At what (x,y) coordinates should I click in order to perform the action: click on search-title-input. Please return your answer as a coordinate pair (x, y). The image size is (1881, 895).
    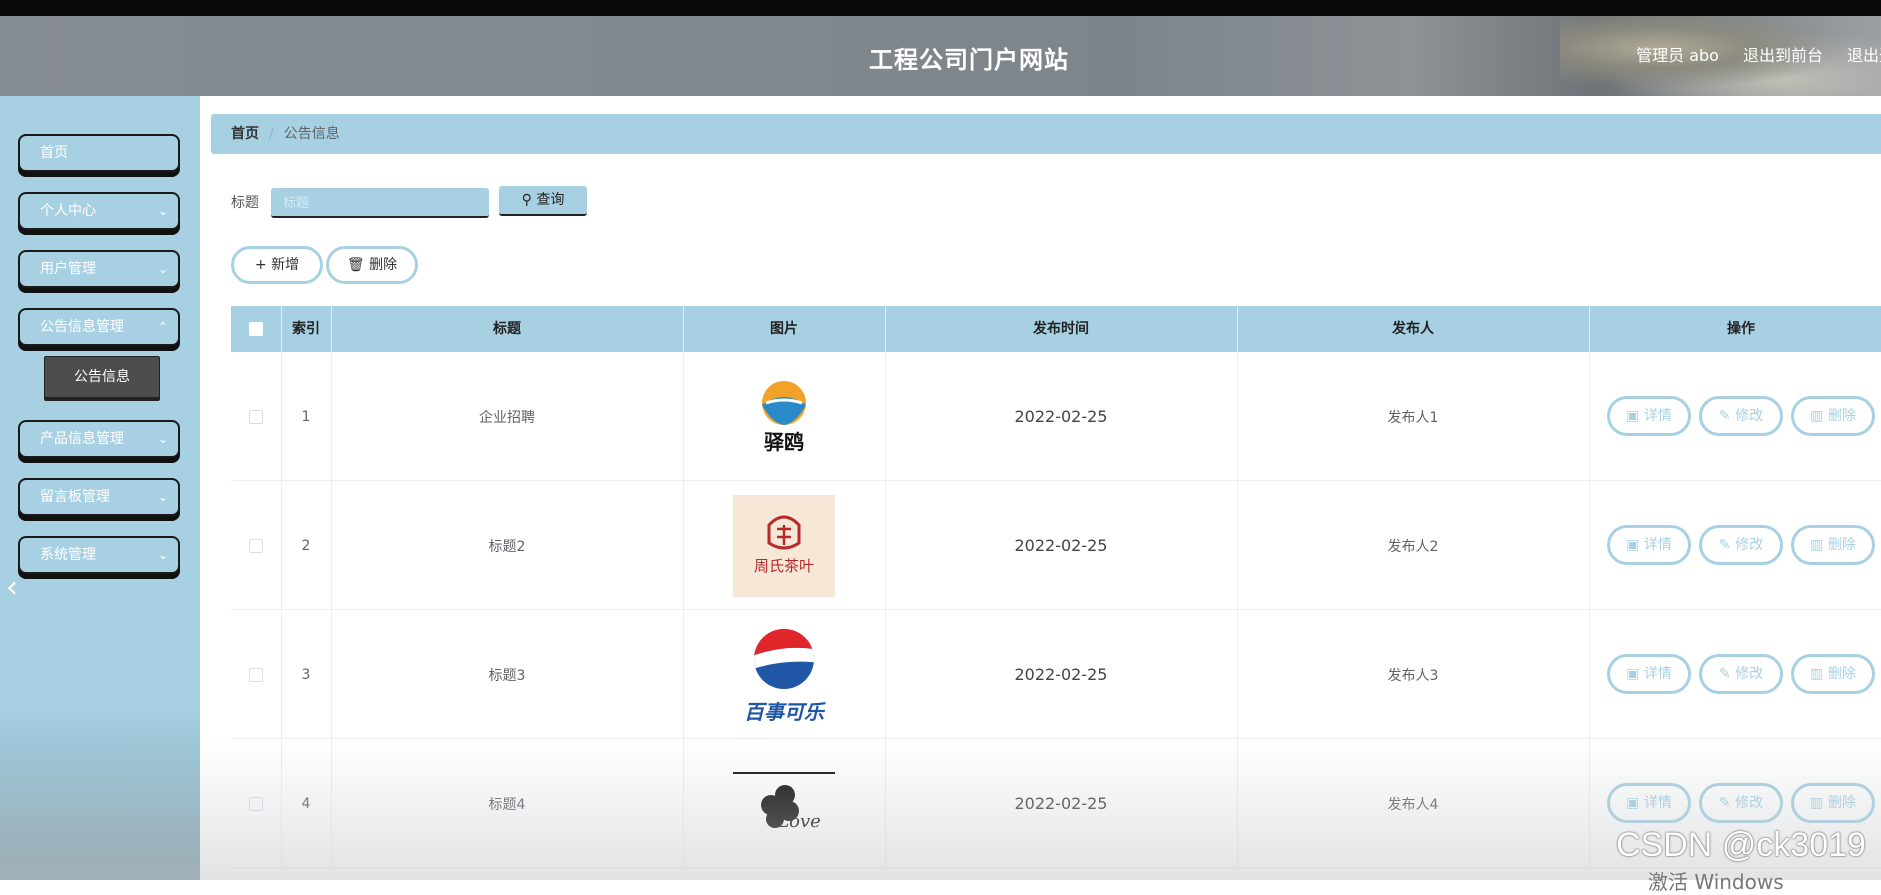
    Looking at the image, I should click on (380, 203).